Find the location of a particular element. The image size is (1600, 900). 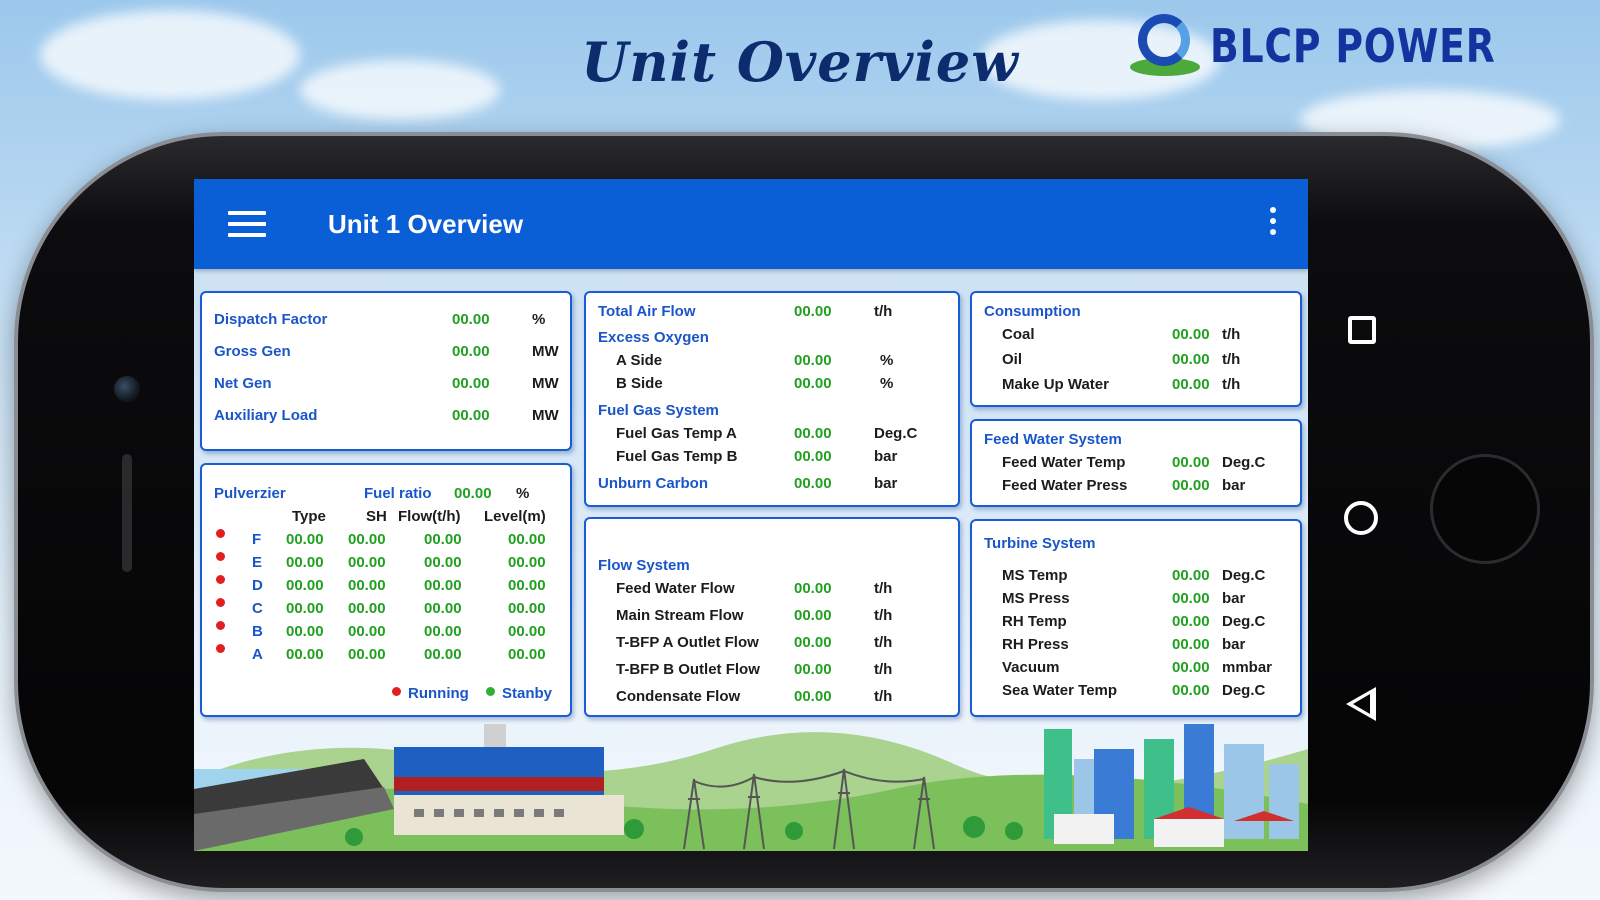

fuel-ratio-value: 00.00 is located at coordinates (473, 493).